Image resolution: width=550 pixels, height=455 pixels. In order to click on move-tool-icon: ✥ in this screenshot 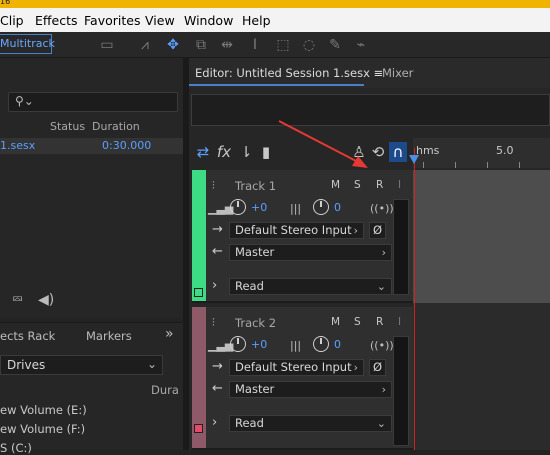, I will do `click(173, 45)`.